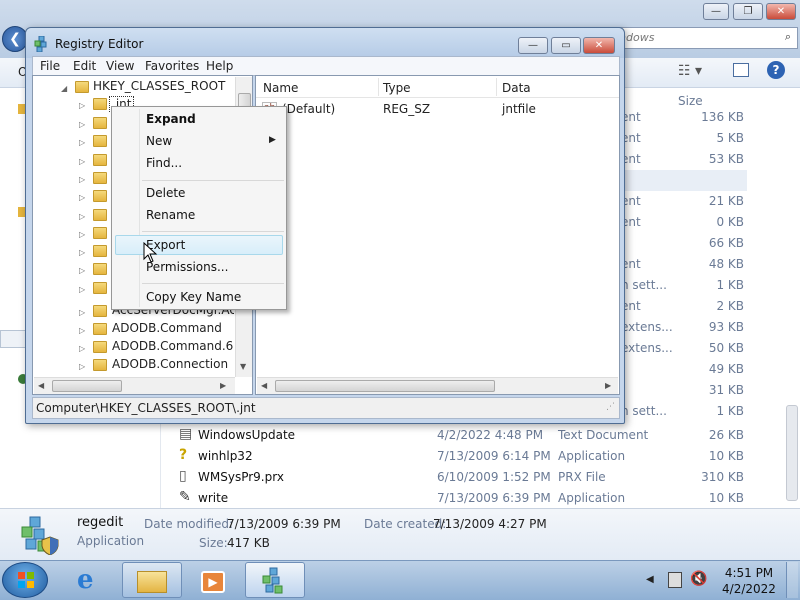 Image resolution: width=800 pixels, height=602 pixels. What do you see at coordinates (397, 88) in the screenshot?
I see `column-type: Type` at bounding box center [397, 88].